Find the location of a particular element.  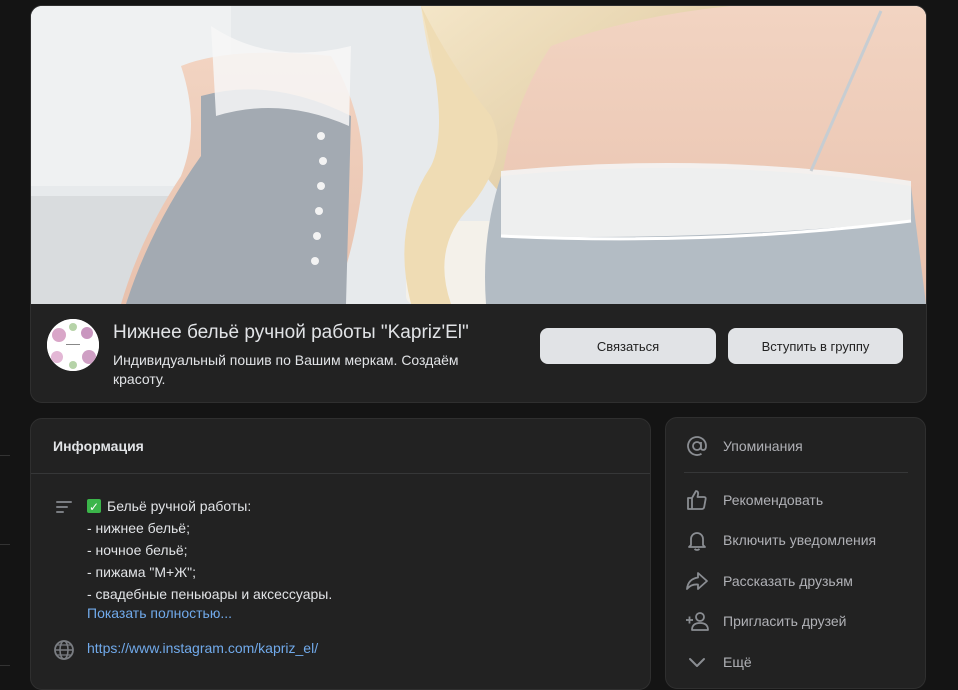

action-label: Рассказать друзьям is located at coordinates (788, 581).